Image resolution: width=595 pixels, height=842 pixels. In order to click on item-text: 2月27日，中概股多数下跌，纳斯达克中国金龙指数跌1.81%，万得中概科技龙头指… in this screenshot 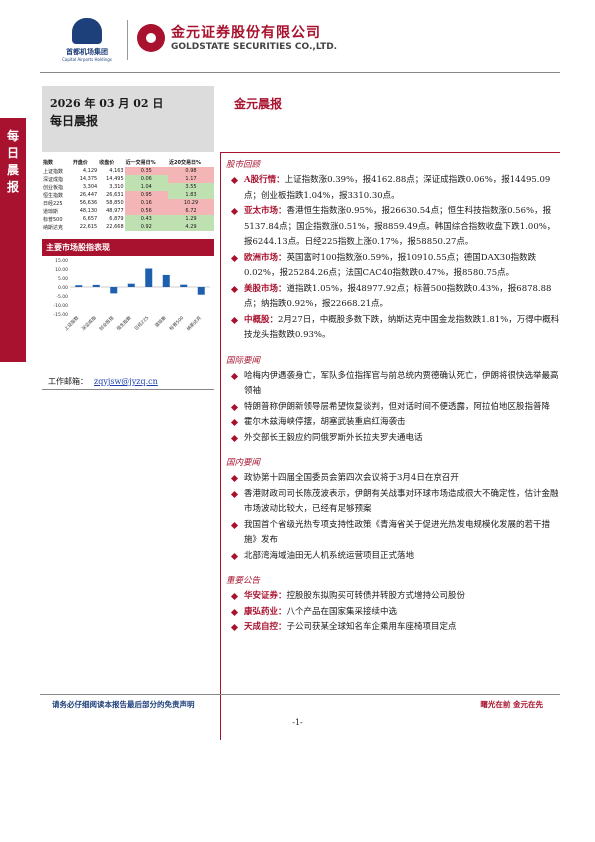, I will do `click(402, 327)`.